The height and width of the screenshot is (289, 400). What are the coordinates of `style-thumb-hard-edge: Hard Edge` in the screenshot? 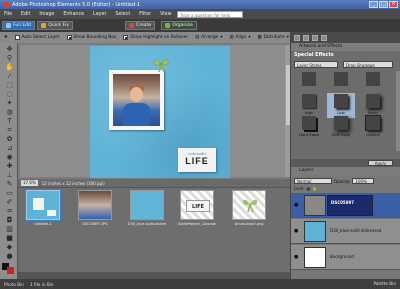 It's located at (309, 127).